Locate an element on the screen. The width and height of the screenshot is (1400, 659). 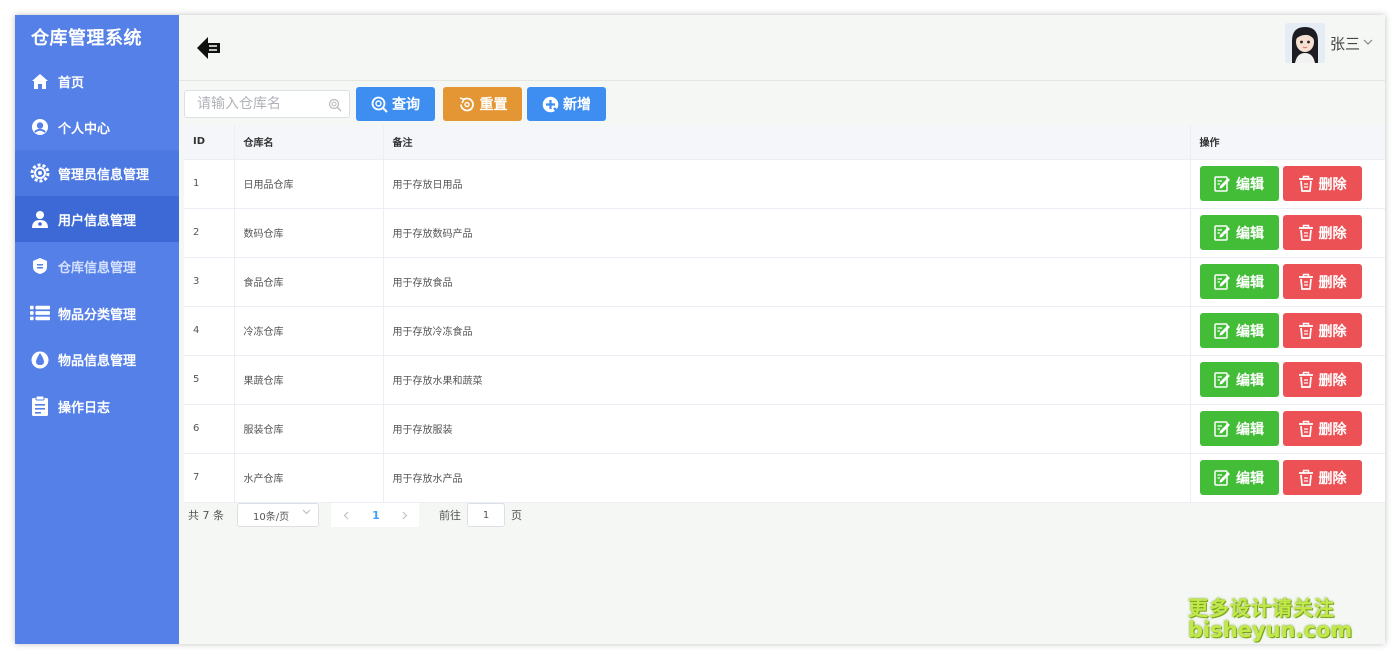
column-header-name: 仓库名 is located at coordinates (309, 142).